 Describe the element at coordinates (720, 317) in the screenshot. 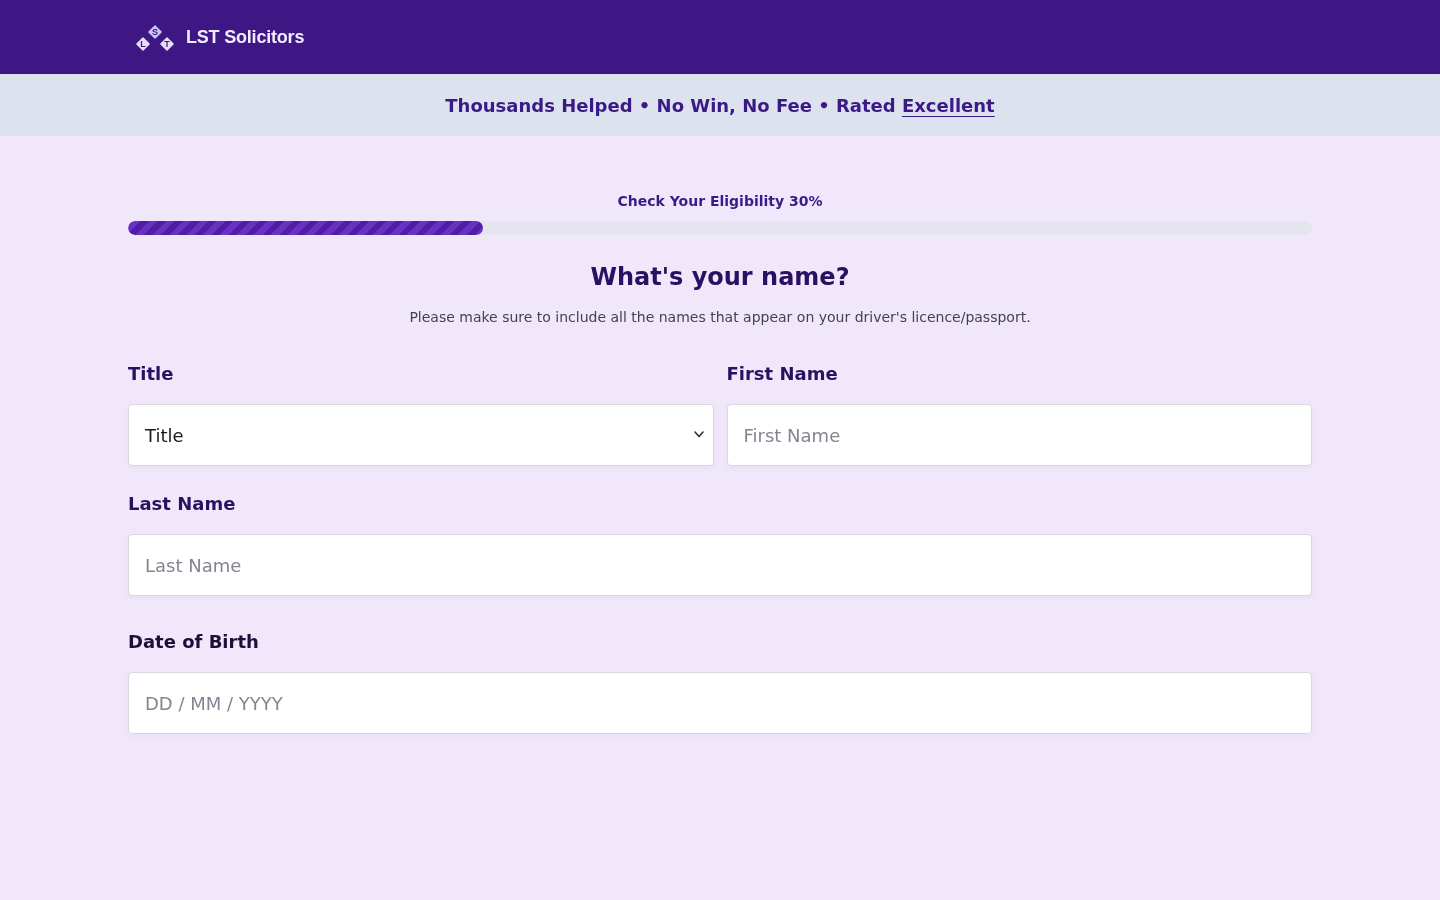

I see `question-subtitle: Please make sure to include all the names that appear on your driver's licence/passport.` at that location.